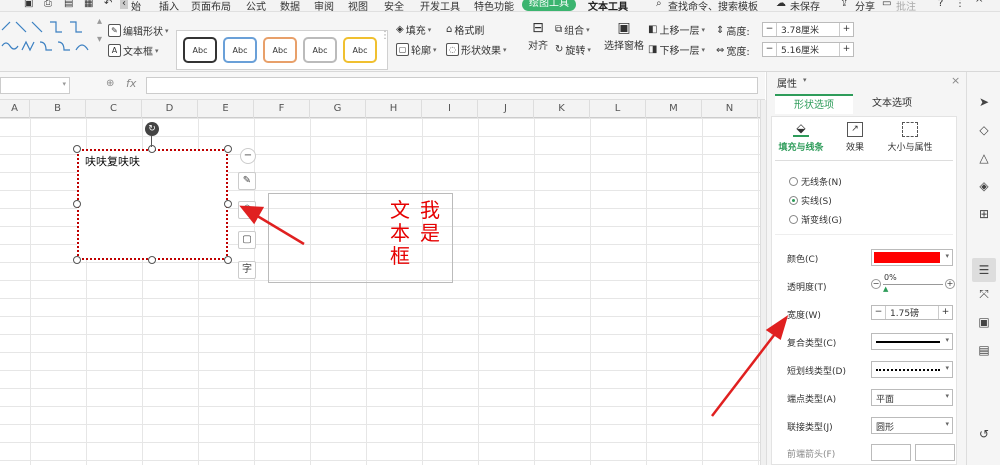  Describe the element at coordinates (793, 200) in the screenshot. I see `radio-solid-line-dot` at that location.